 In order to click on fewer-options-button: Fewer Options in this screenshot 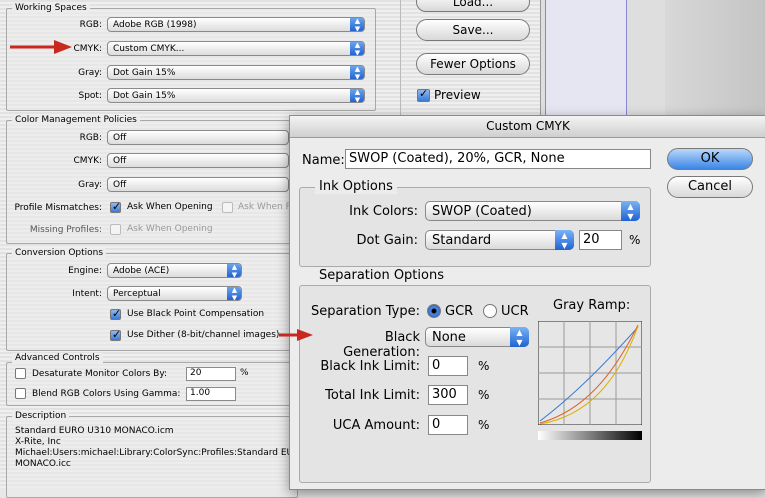, I will do `click(473, 64)`.